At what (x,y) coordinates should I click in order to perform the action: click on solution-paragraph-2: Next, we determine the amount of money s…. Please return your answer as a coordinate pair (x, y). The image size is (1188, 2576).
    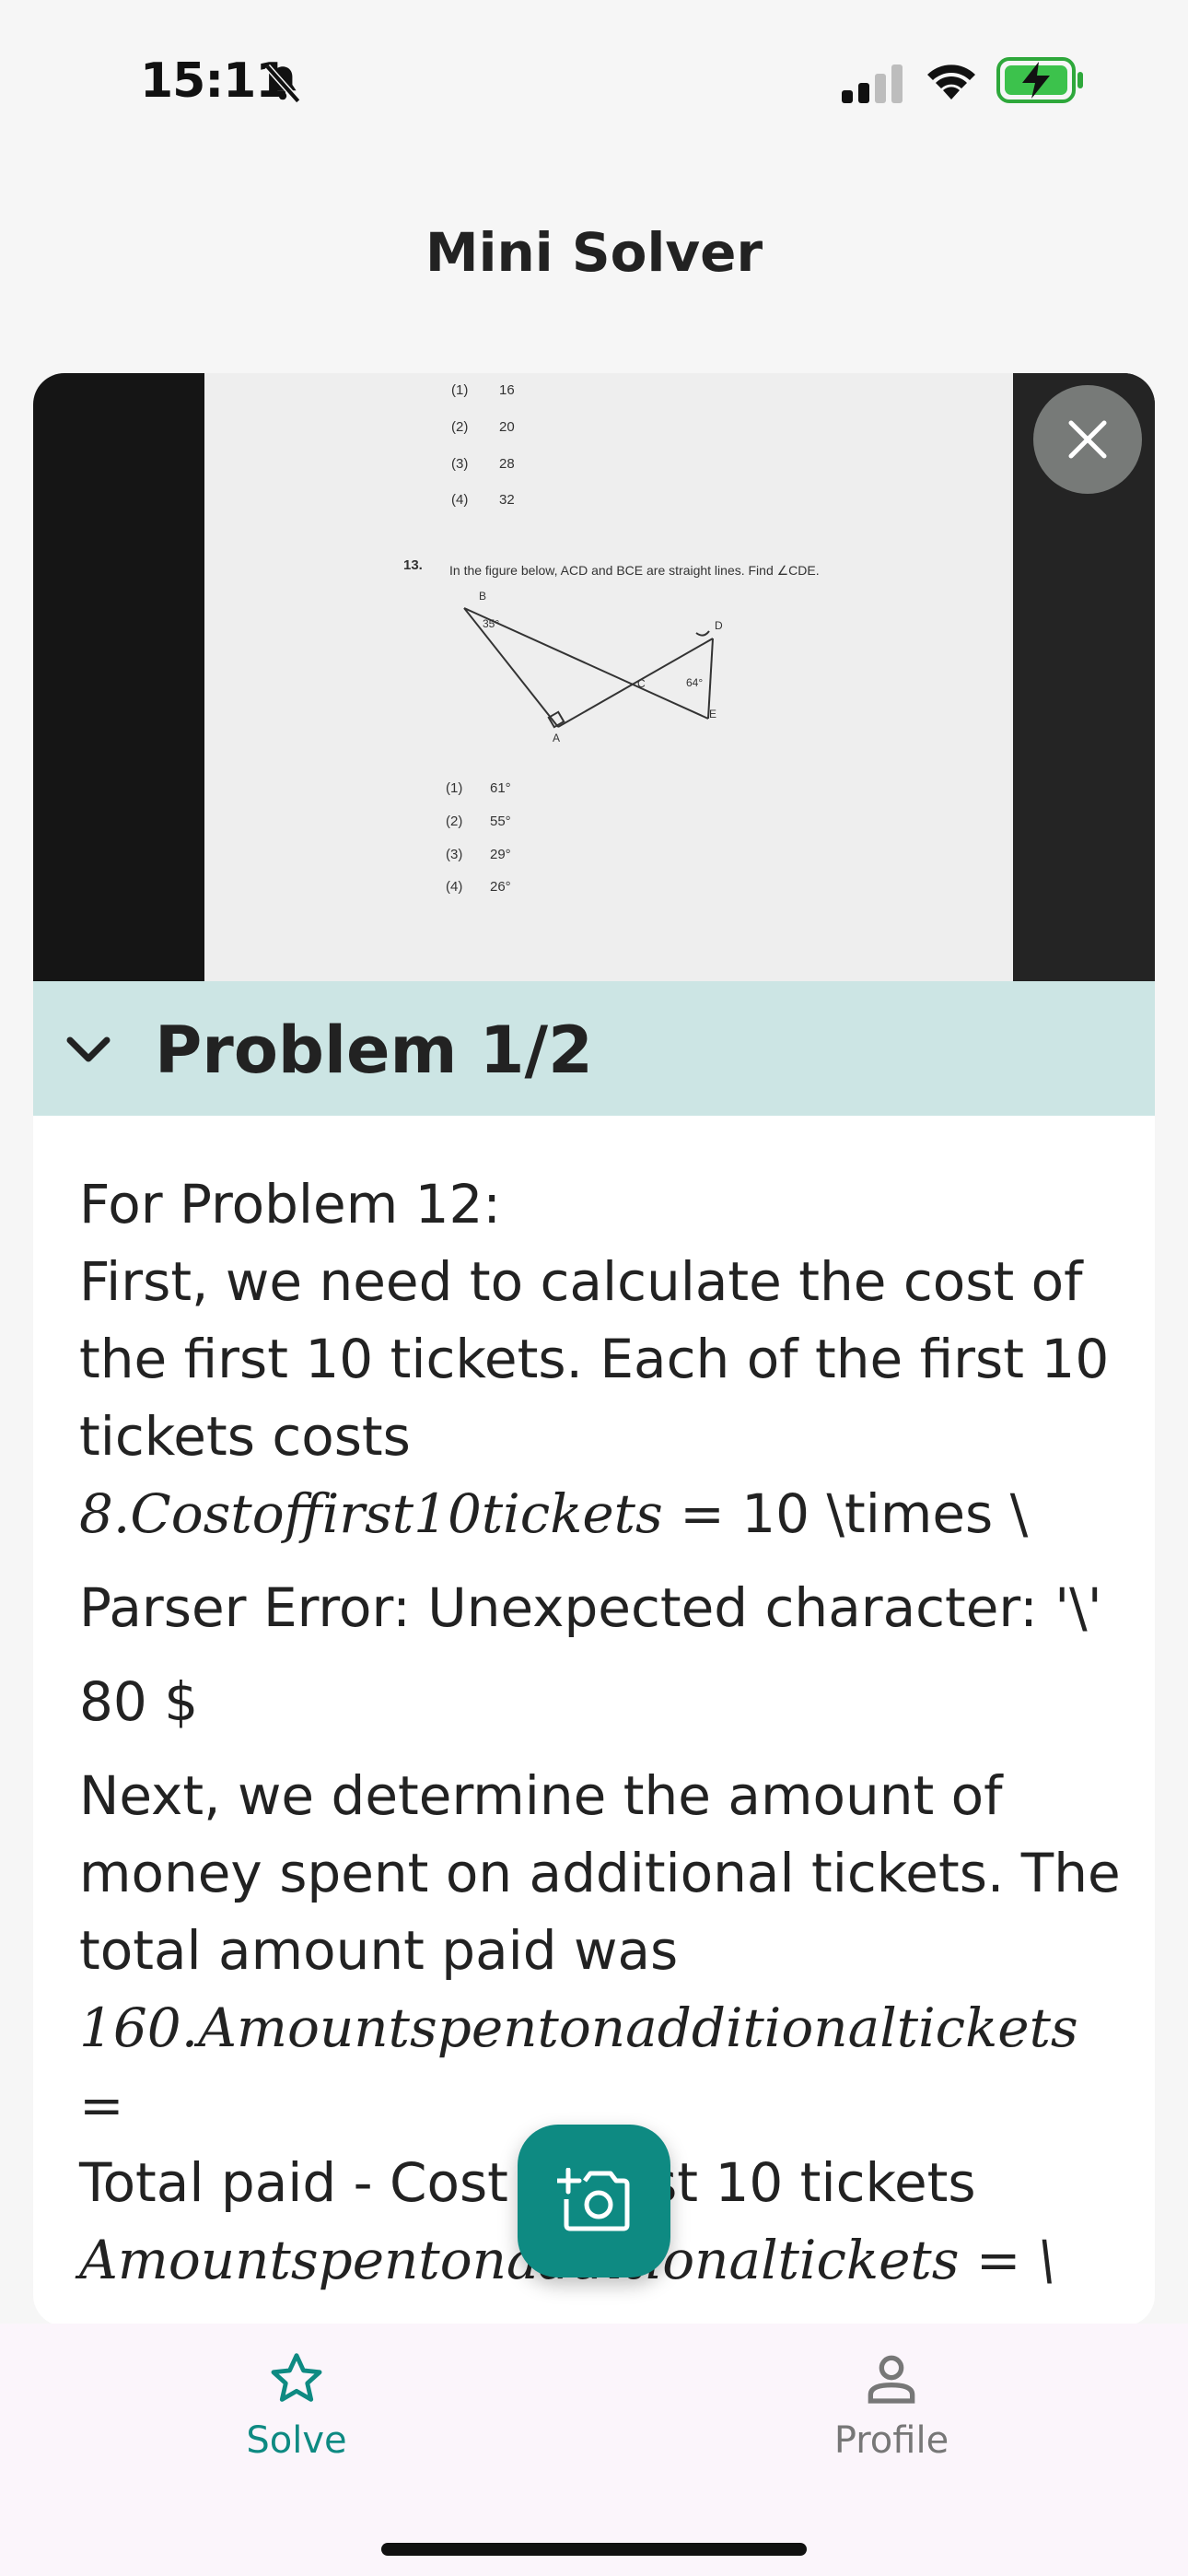
    Looking at the image, I should click on (600, 1873).